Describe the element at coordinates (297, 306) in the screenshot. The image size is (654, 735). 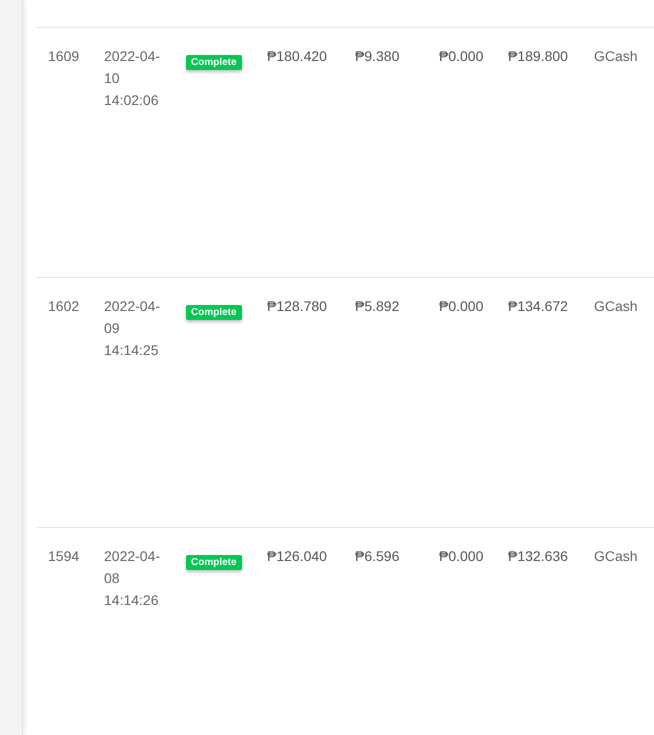
I see `subtotal-amount: ₱128.780` at that location.